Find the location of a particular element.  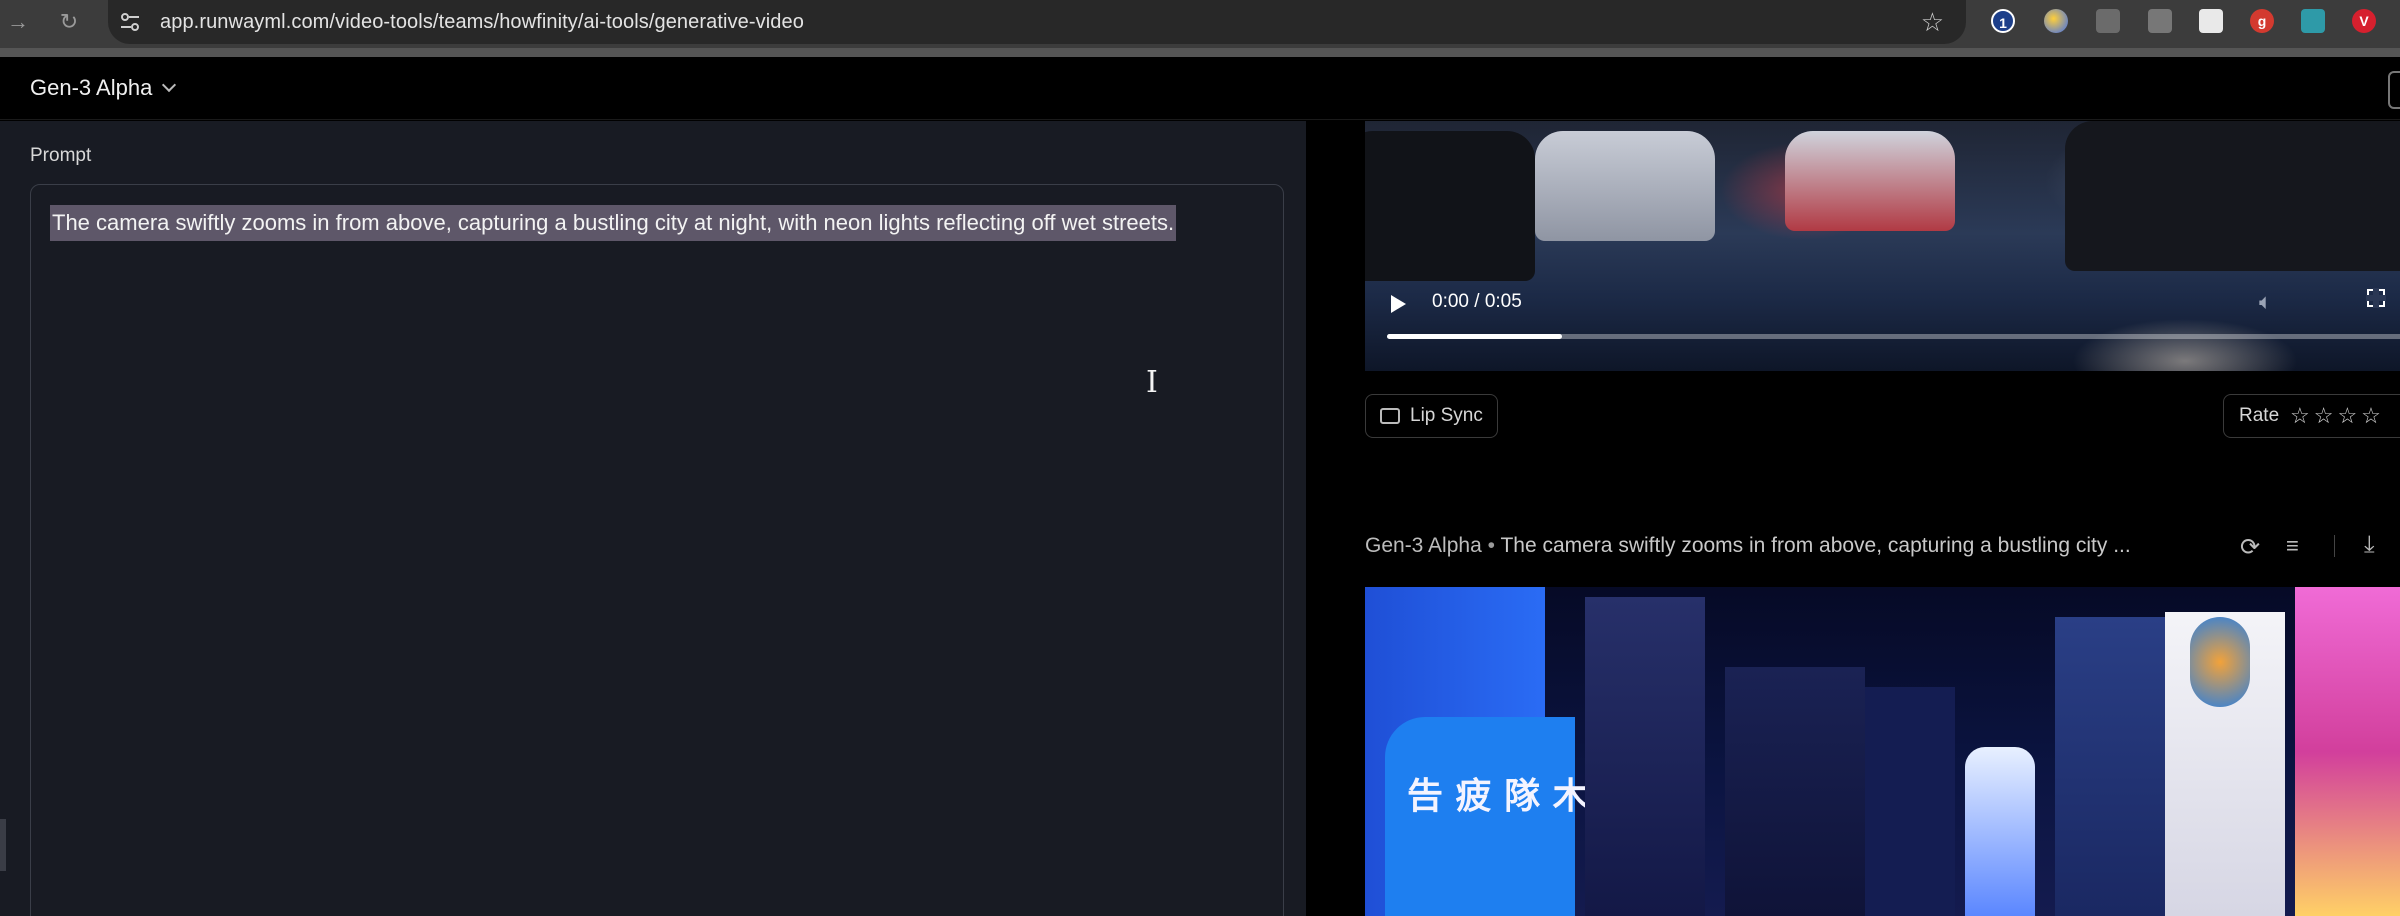

rating-stars-icon: ☆☆☆☆ is located at coordinates (2337, 416).